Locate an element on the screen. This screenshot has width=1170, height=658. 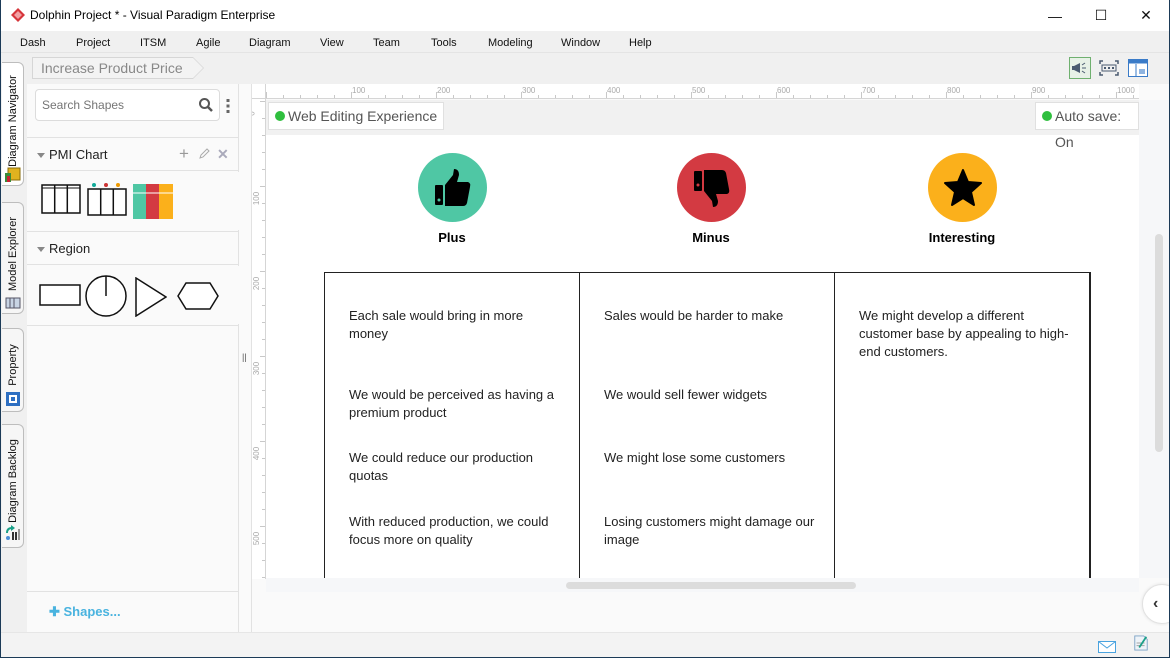
diagram-backlog-icon is located at coordinates (13, 532).